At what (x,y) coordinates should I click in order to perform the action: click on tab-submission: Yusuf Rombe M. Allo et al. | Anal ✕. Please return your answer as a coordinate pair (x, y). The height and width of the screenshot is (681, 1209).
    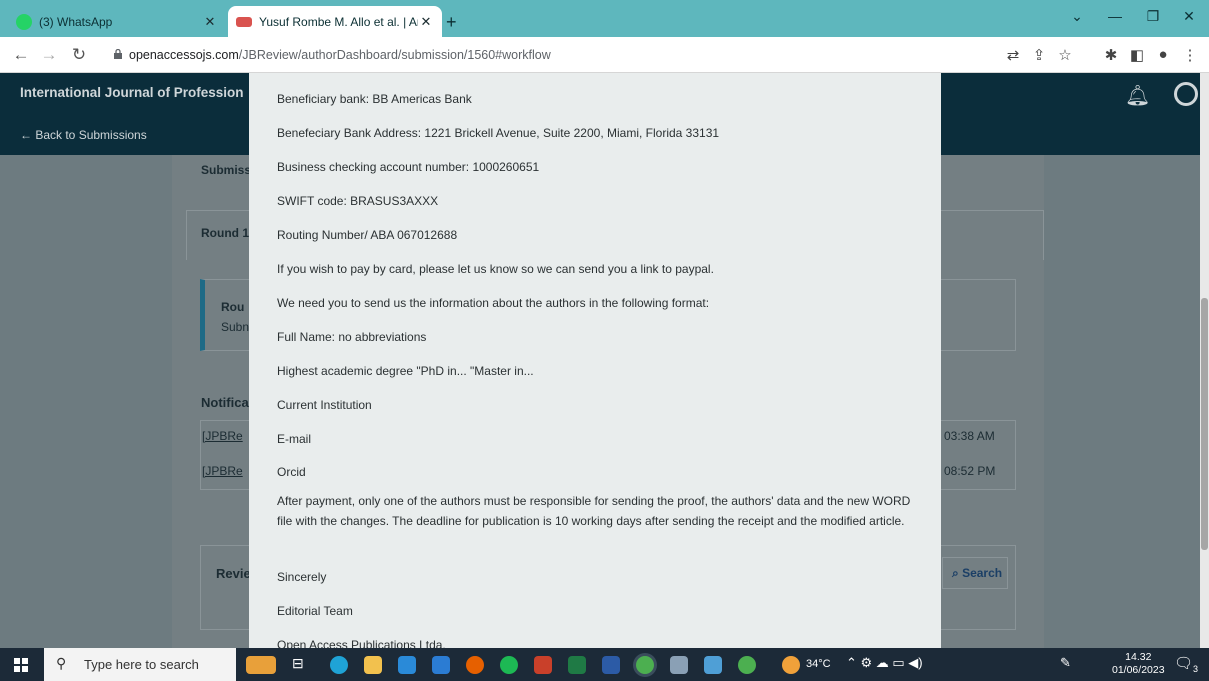
    Looking at the image, I should click on (335, 21).